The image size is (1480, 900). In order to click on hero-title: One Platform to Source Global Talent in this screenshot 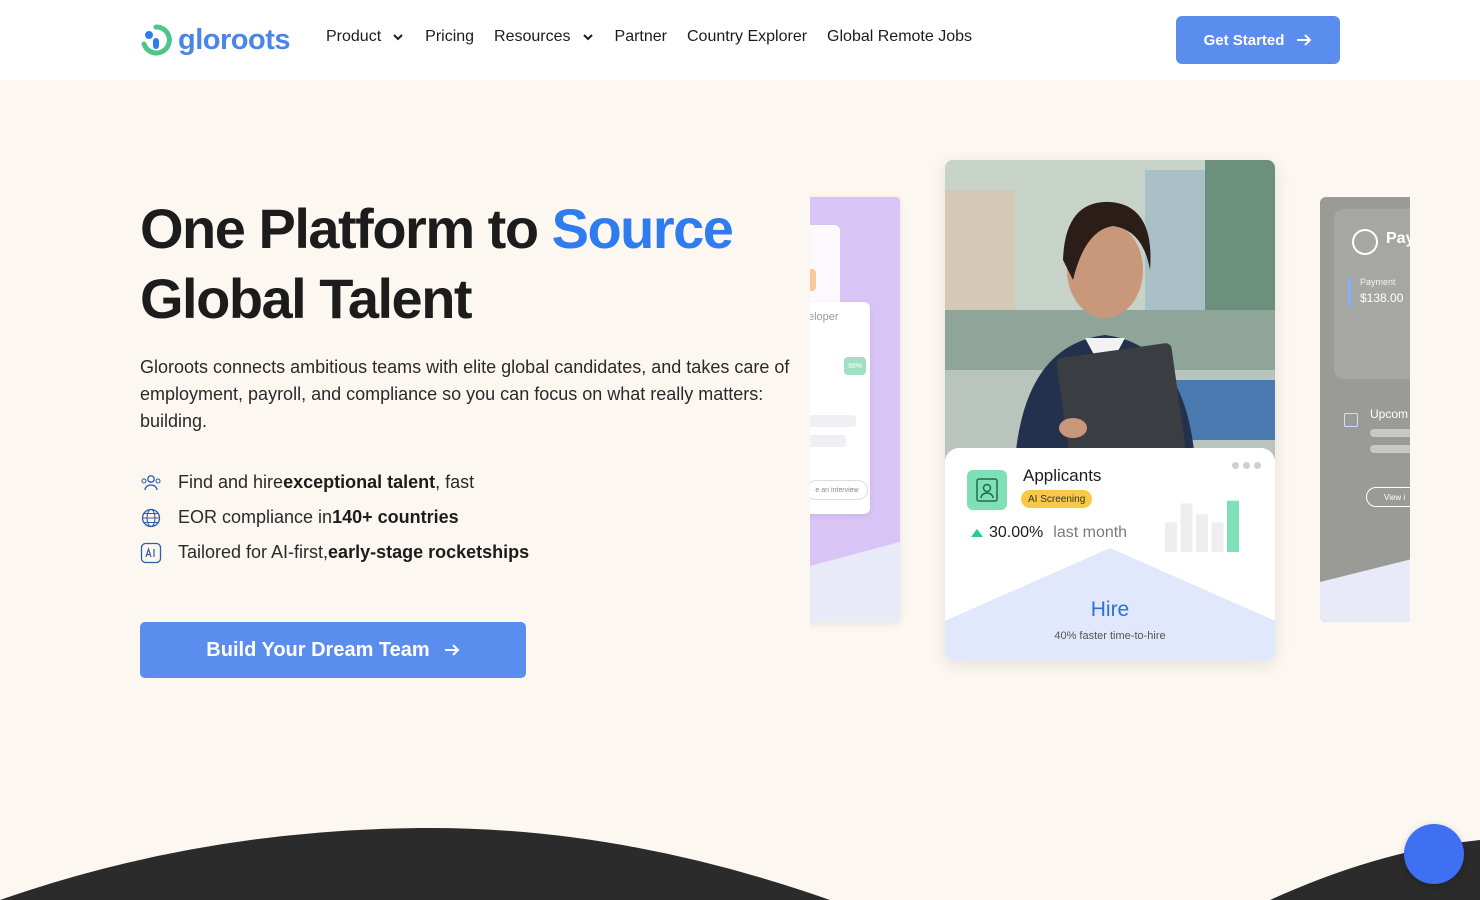, I will do `click(470, 264)`.